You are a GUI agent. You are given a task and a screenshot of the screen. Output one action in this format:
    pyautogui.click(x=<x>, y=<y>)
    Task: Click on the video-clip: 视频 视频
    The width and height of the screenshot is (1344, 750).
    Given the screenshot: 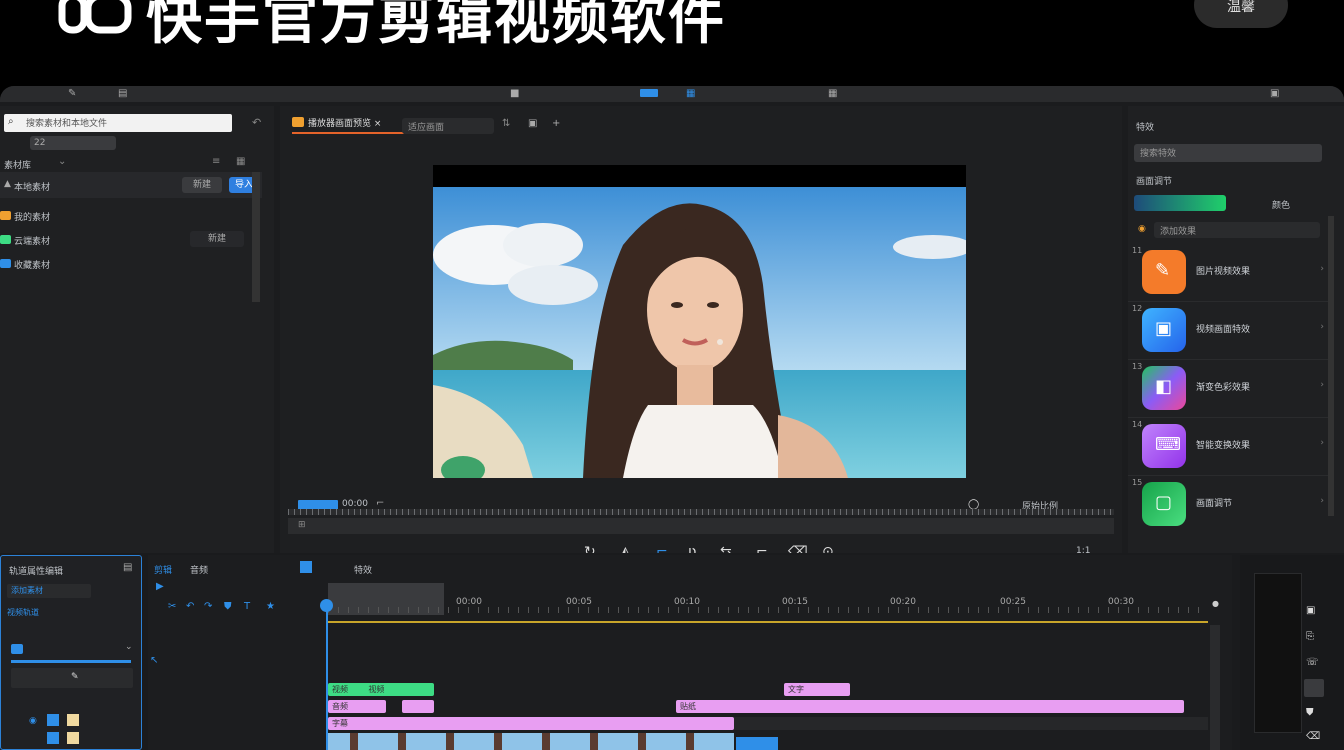 What is the action you would take?
    pyautogui.click(x=381, y=689)
    